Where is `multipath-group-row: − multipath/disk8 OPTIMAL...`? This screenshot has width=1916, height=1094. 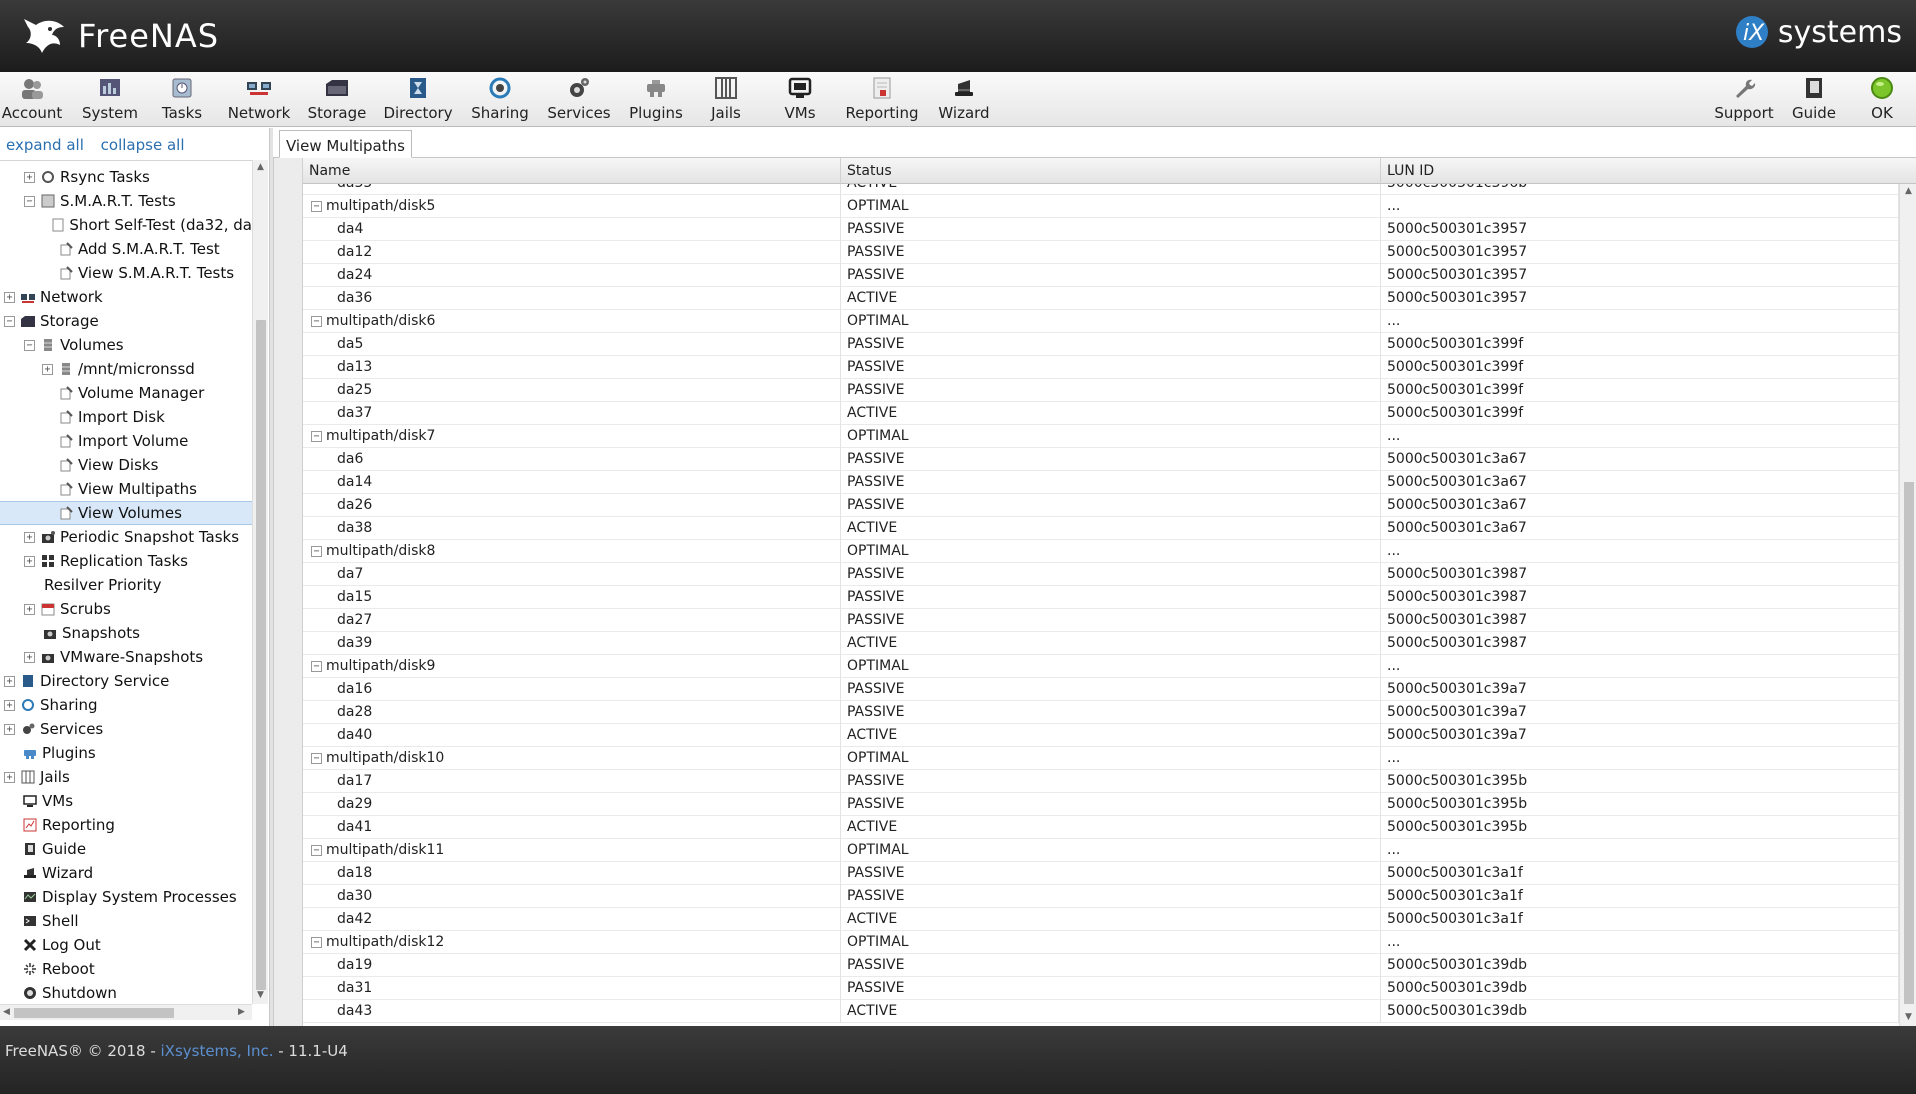 multipath-group-row: − multipath/disk8 OPTIMAL... is located at coordinates (1101, 551).